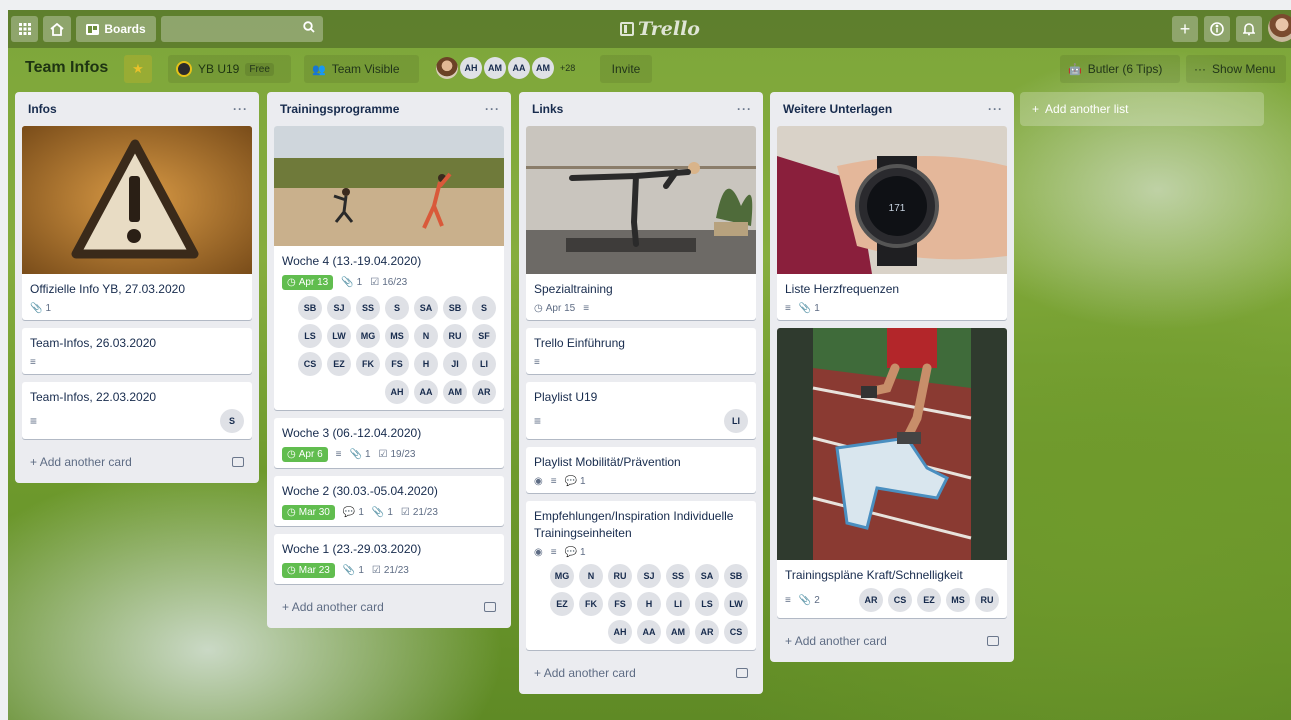 The height and width of the screenshot is (720, 1291). What do you see at coordinates (554, 308) in the screenshot?
I see `due-date-badge: ◷ Apr 15` at bounding box center [554, 308].